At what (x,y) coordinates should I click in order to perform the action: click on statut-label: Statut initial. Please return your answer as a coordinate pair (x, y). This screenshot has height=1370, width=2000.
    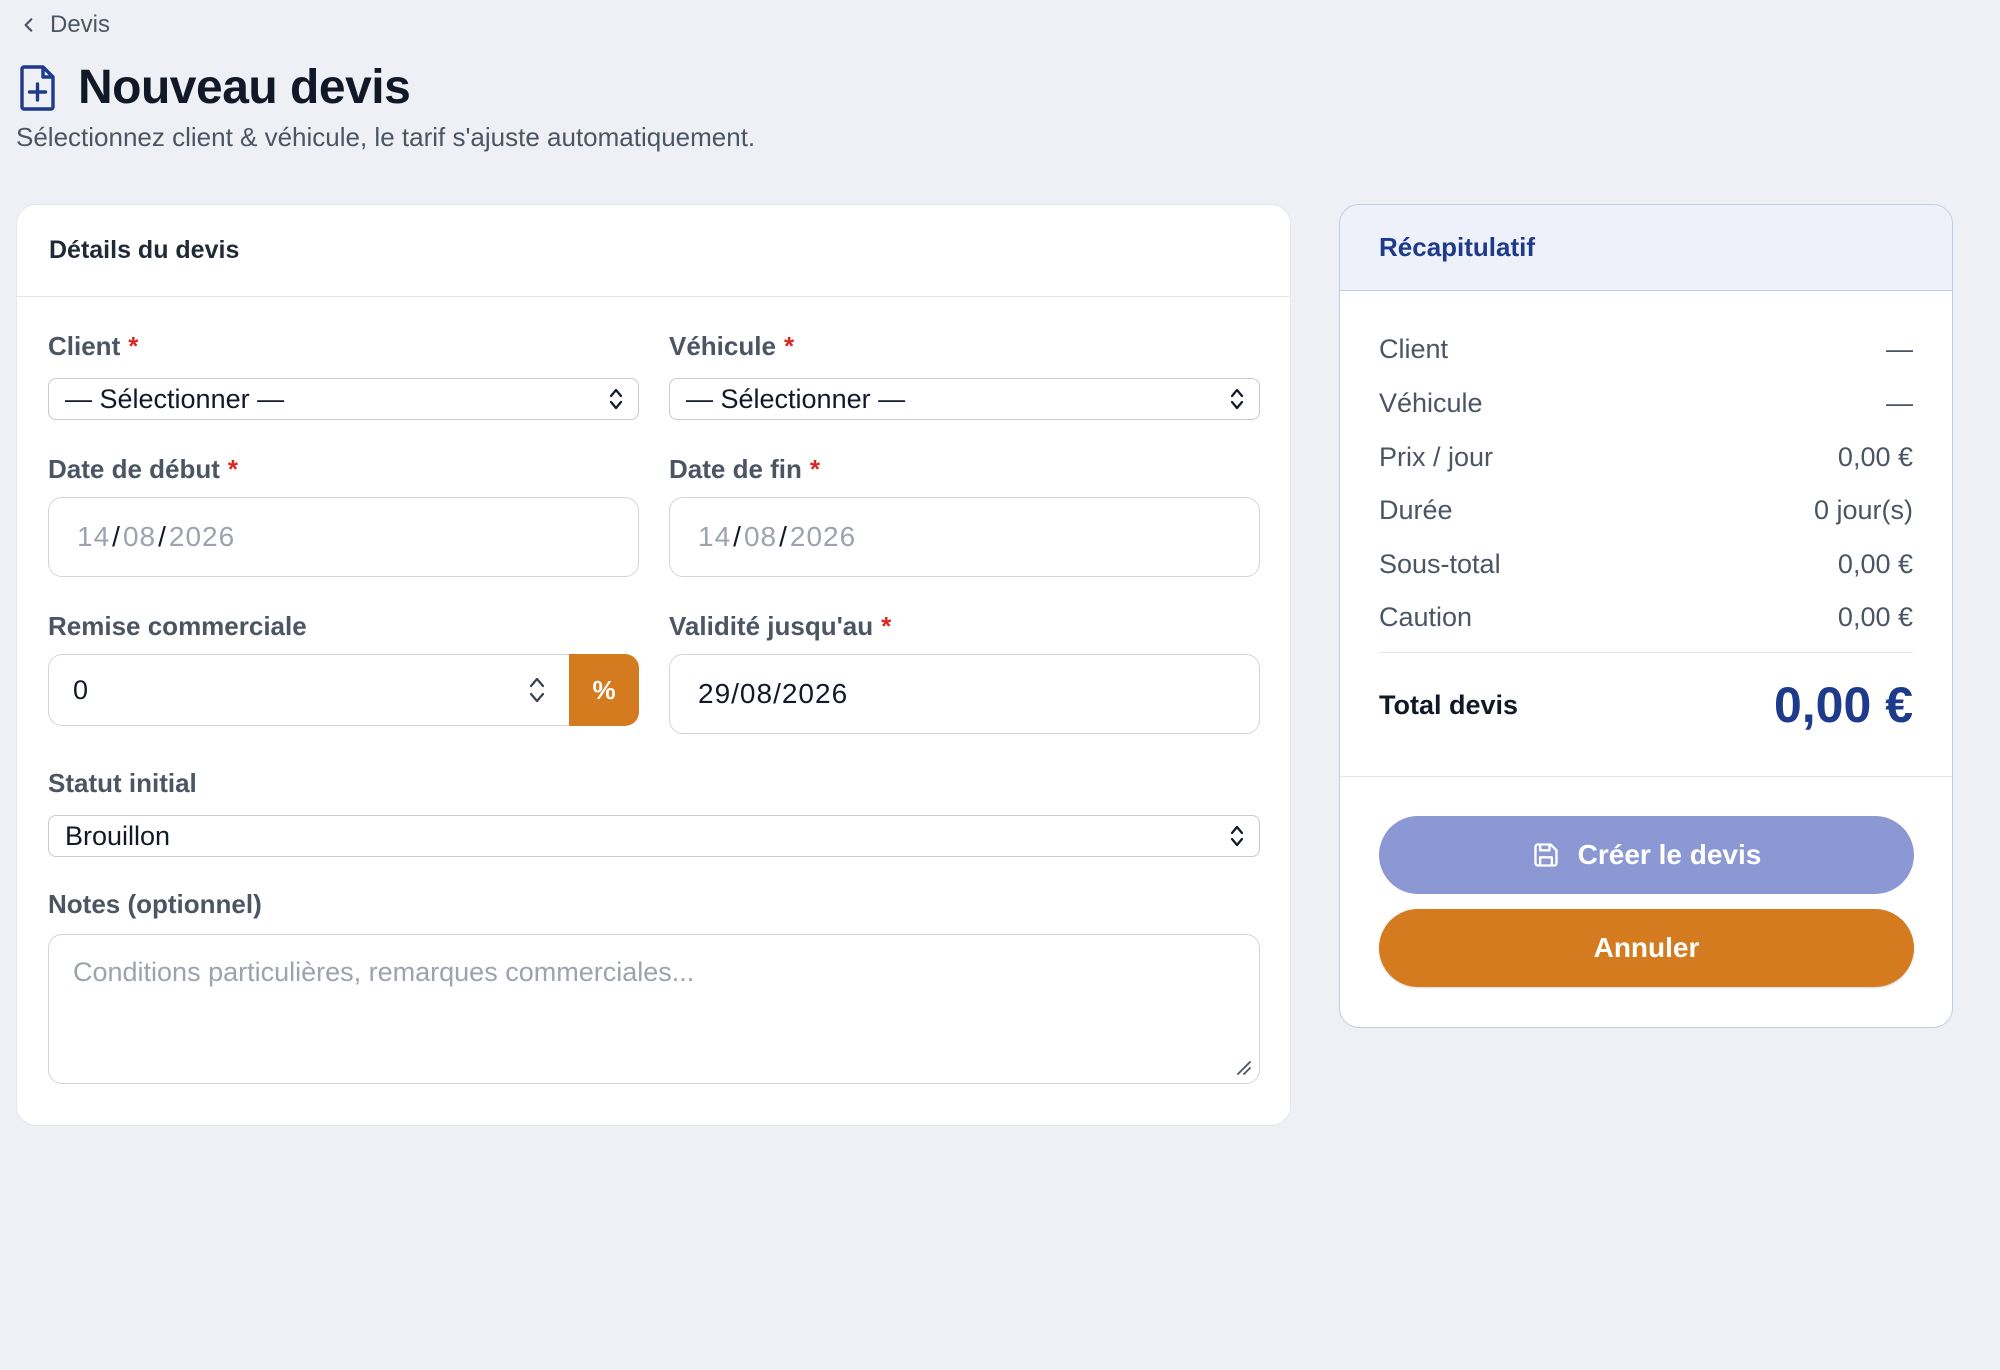
    Looking at the image, I should click on (122, 783).